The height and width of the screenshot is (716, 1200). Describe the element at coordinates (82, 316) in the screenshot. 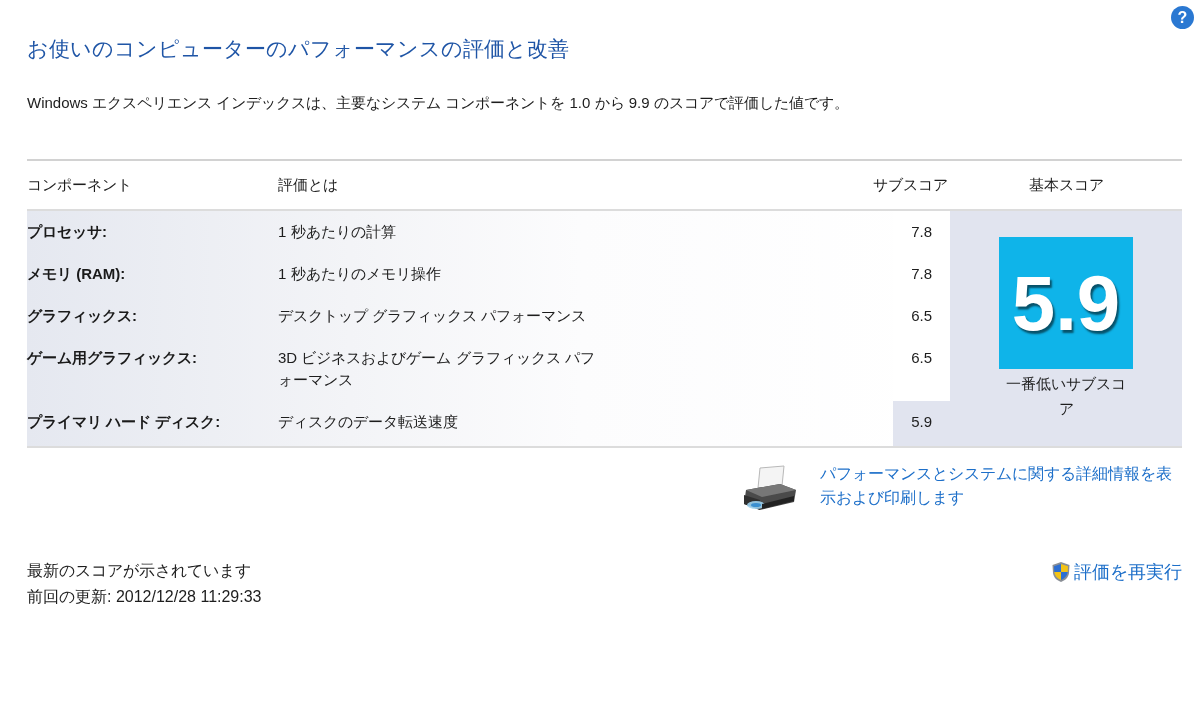

I see `component-label: グラフィックス:` at that location.